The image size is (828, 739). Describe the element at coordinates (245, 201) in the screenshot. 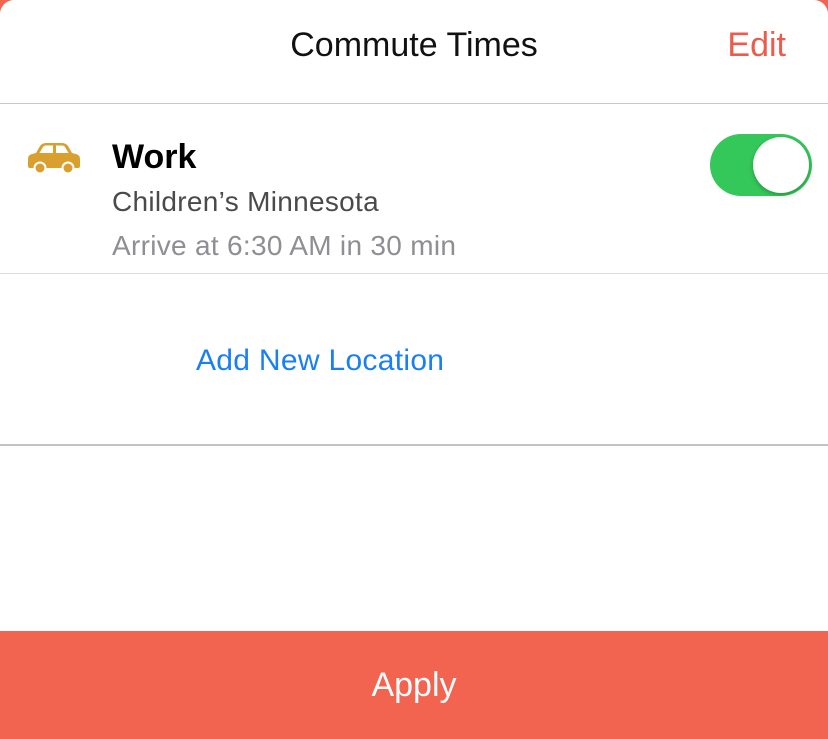

I see `commute-location: Children’s Minnesota` at that location.